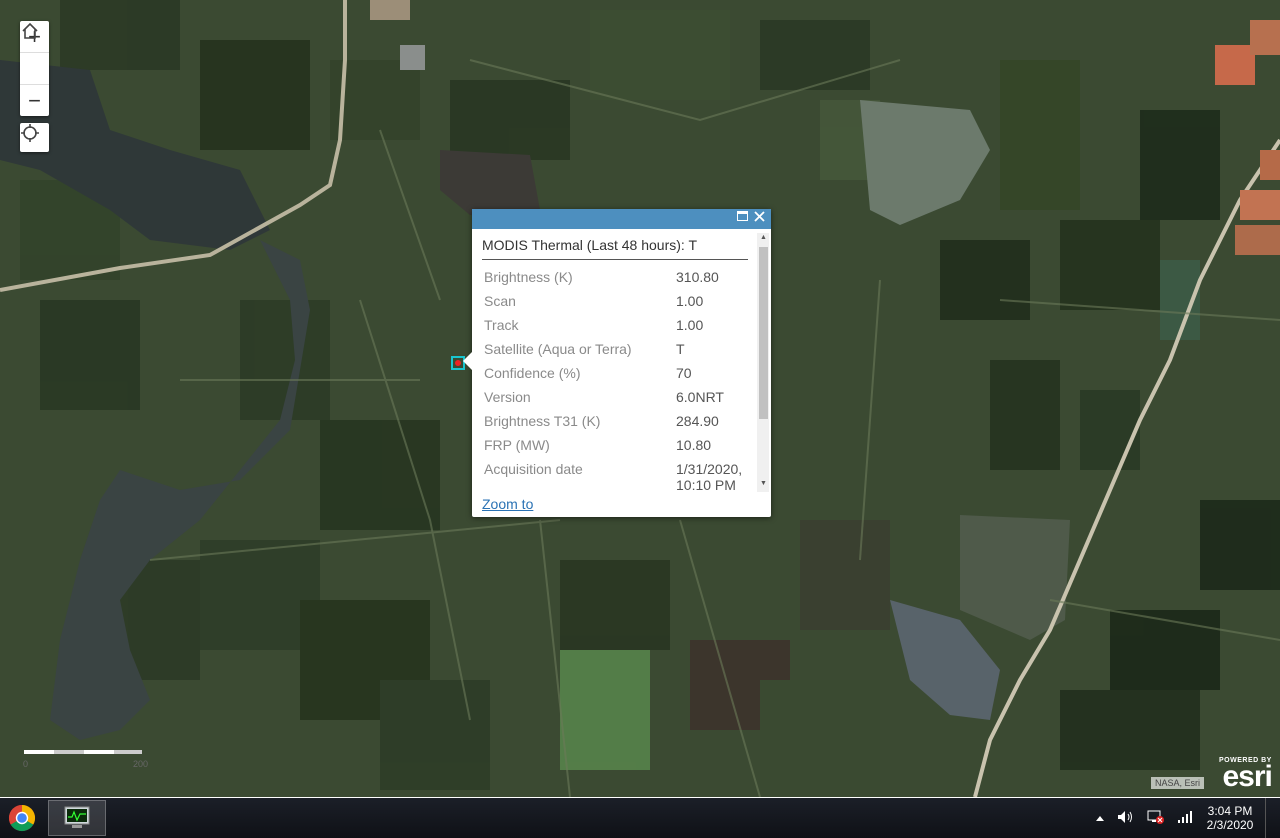 The image size is (1280, 838). What do you see at coordinates (1178, 783) in the screenshot?
I see `map-attribution: NASA, Esri` at bounding box center [1178, 783].